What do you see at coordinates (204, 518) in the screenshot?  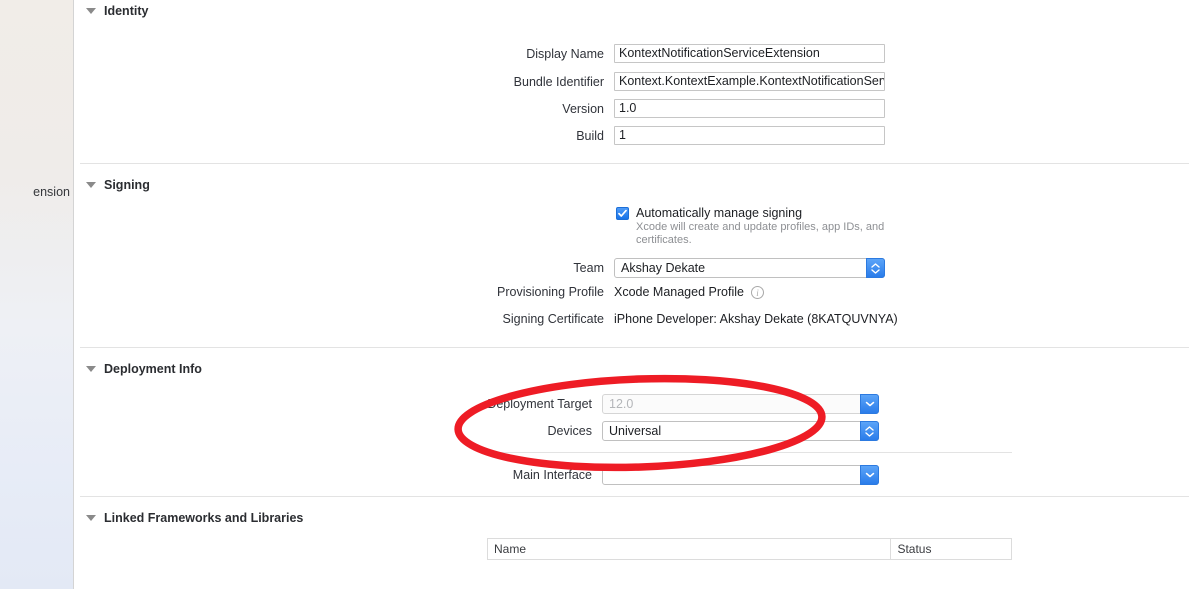 I see `section-title-linked-frameworks: Linked Frameworks and Libraries` at bounding box center [204, 518].